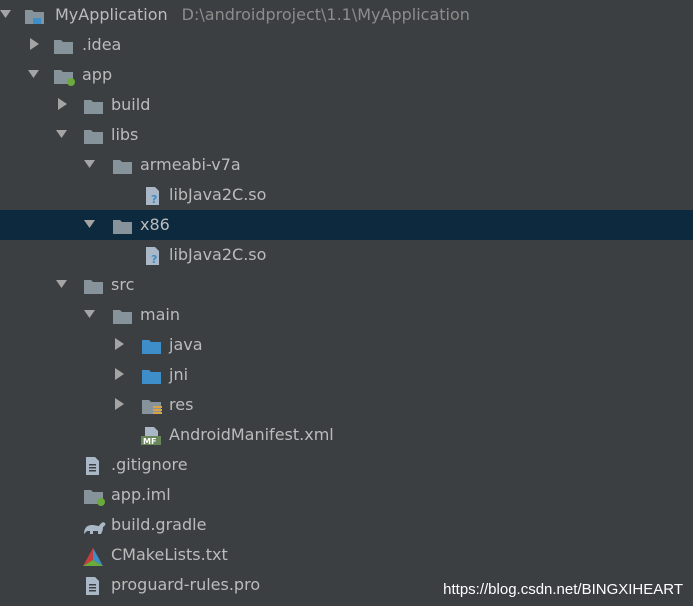 The width and height of the screenshot is (693, 606). I want to click on tree-row-java: java, so click(346, 345).